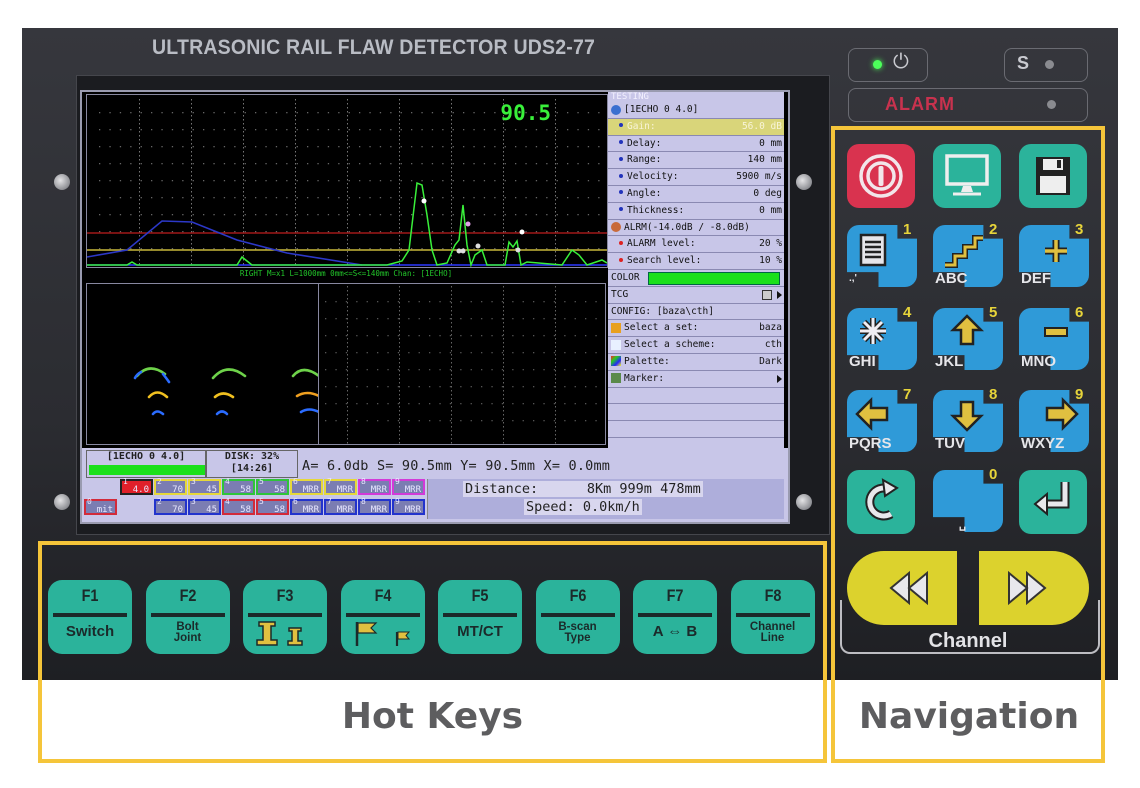 Image resolution: width=1140 pixels, height=788 pixels. I want to click on config-item: Palette: Dark, so click(696, 362).